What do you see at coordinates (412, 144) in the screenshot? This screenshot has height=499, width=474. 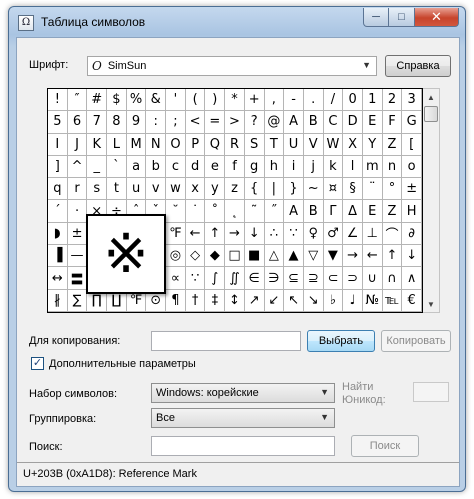 I see `character-cell: [` at bounding box center [412, 144].